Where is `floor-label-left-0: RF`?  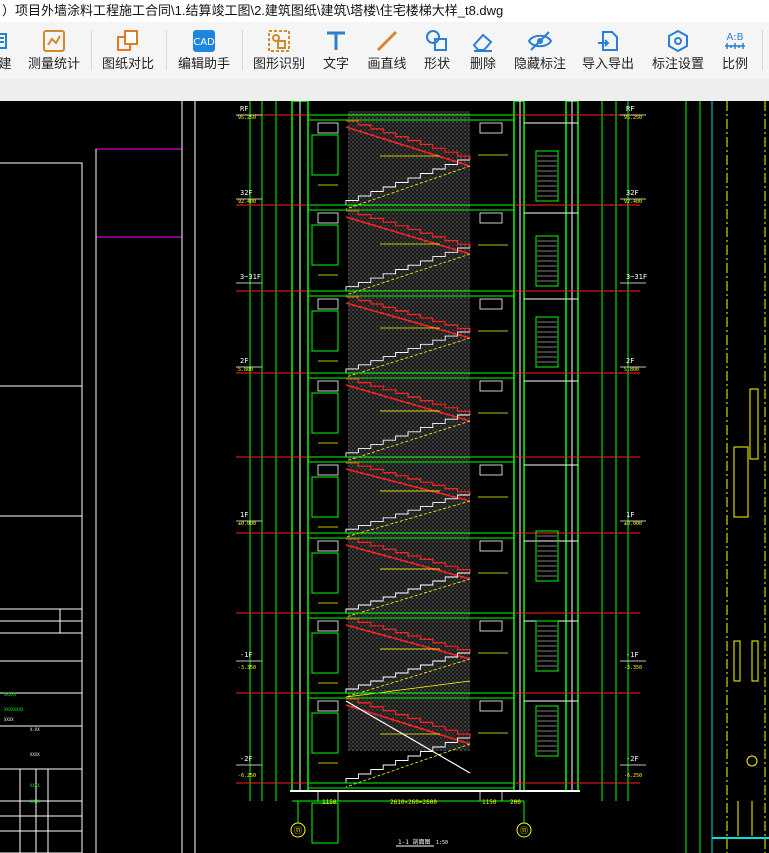
floor-label-left-0: RF is located at coordinates (244, 109).